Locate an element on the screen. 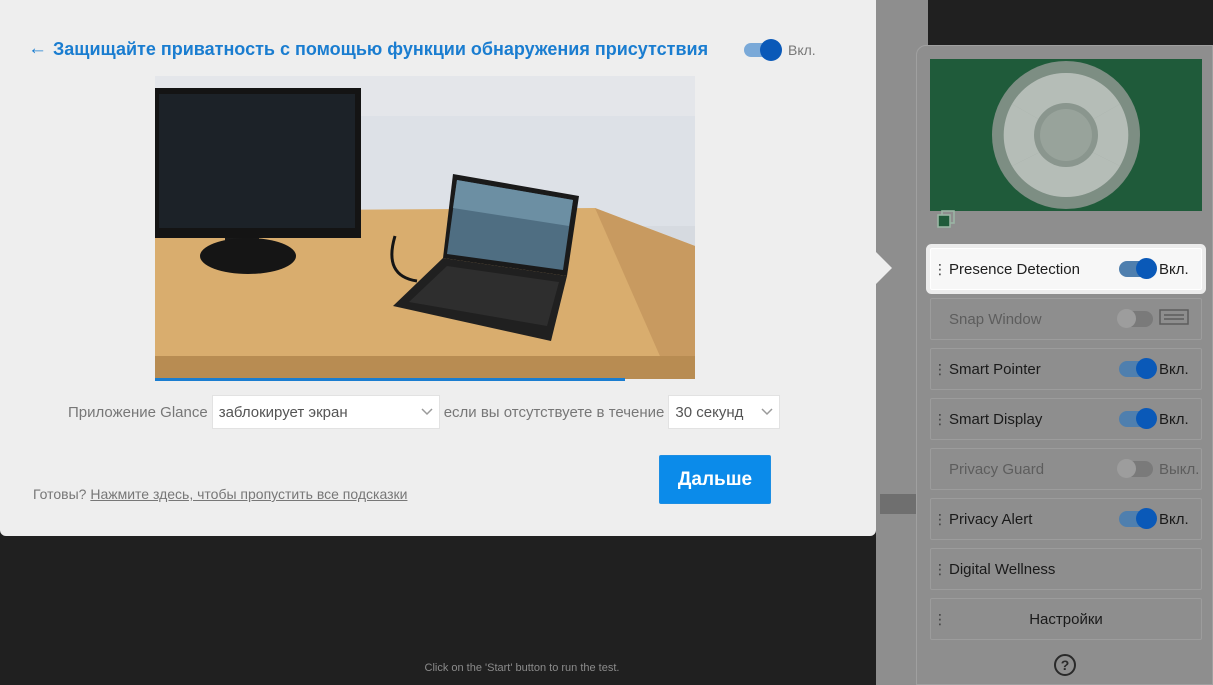 Image resolution: width=1213 pixels, height=685 pixels. settings-row: ⋮ Настройки is located at coordinates (1066, 619).